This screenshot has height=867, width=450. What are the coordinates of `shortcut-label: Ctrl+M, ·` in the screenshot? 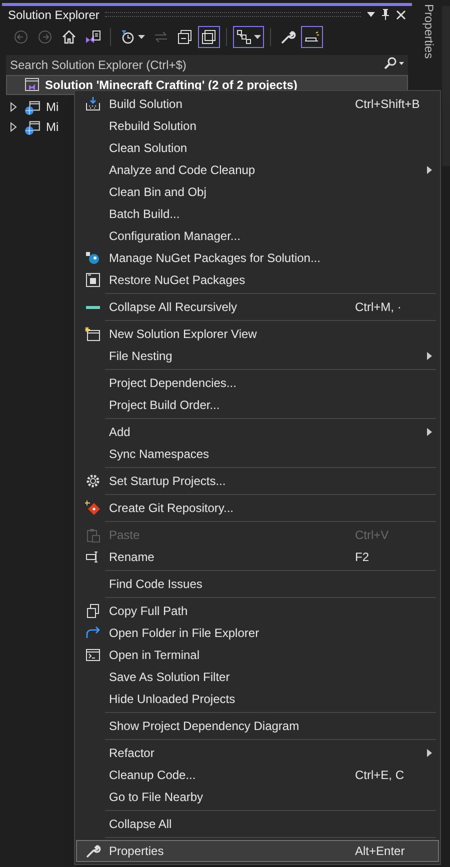 It's located at (378, 307).